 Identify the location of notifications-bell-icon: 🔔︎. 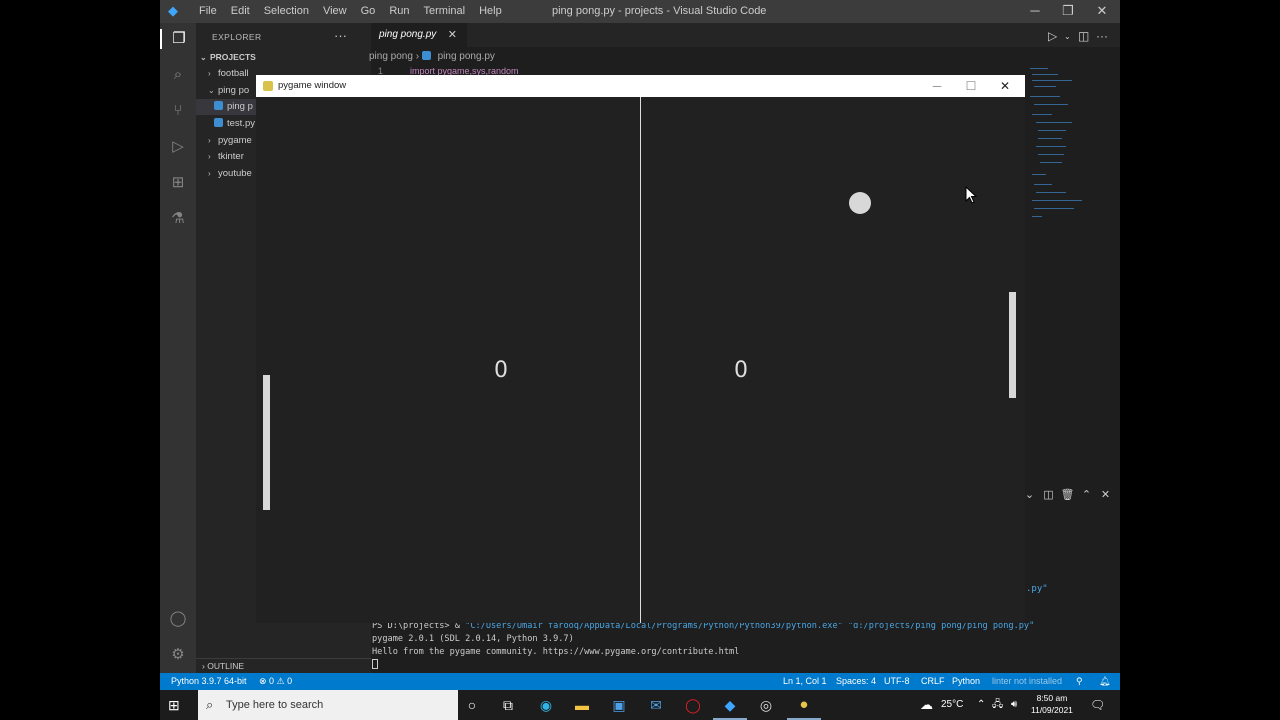
(1104, 681).